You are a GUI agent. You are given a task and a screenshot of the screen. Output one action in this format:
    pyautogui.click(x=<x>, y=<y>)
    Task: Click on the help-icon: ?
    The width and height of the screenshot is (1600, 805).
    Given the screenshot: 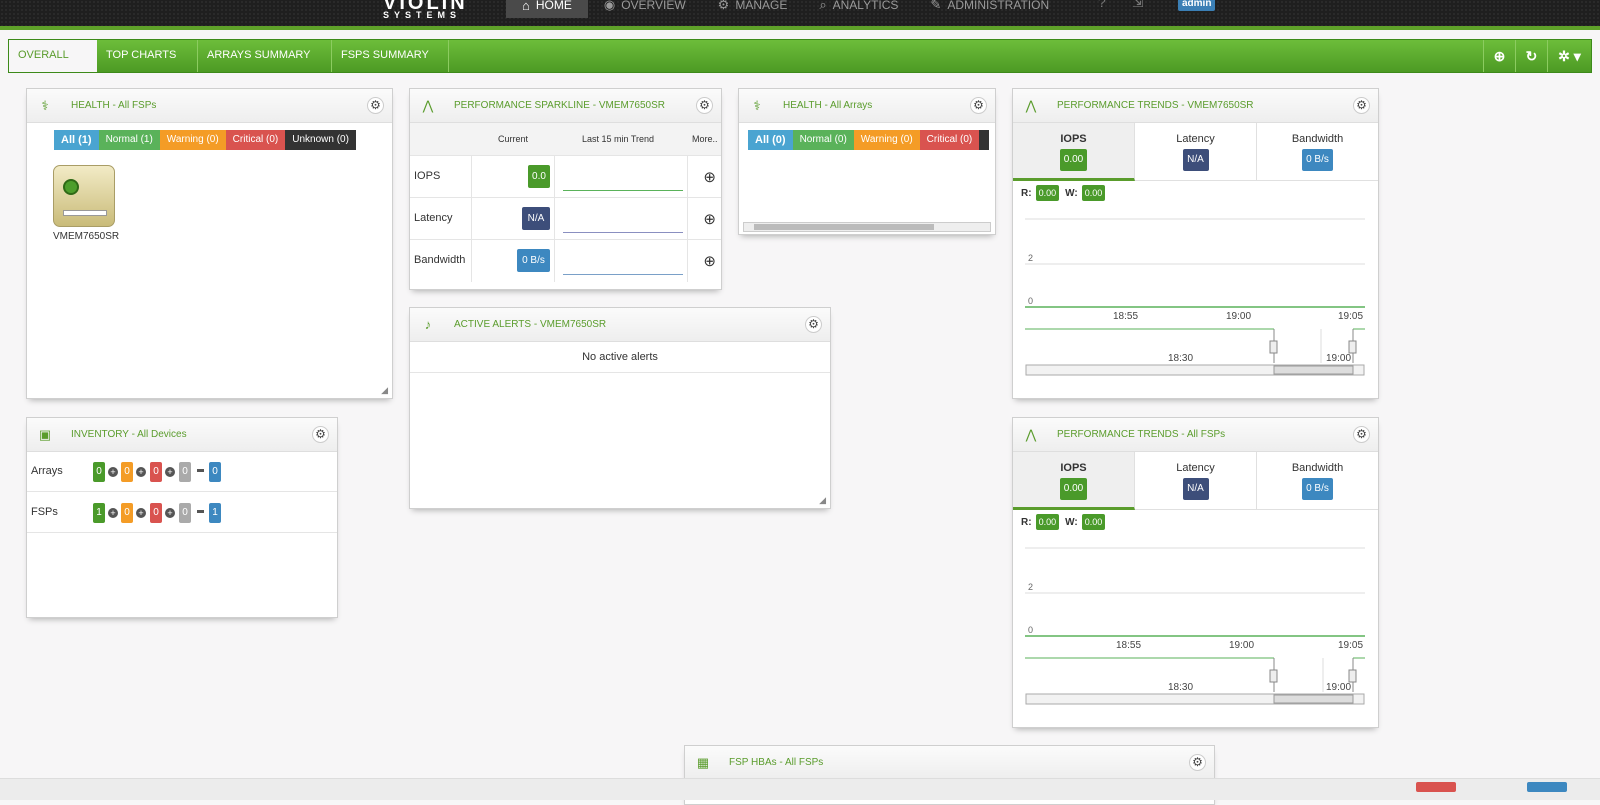 What is the action you would take?
    pyautogui.click(x=1102, y=5)
    